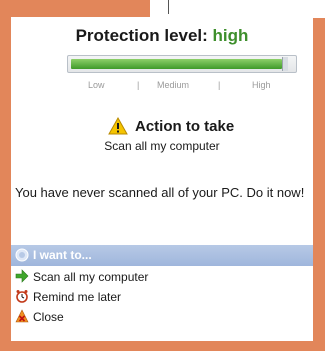 The image size is (325, 351). I want to click on protection-meter, so click(182, 64).